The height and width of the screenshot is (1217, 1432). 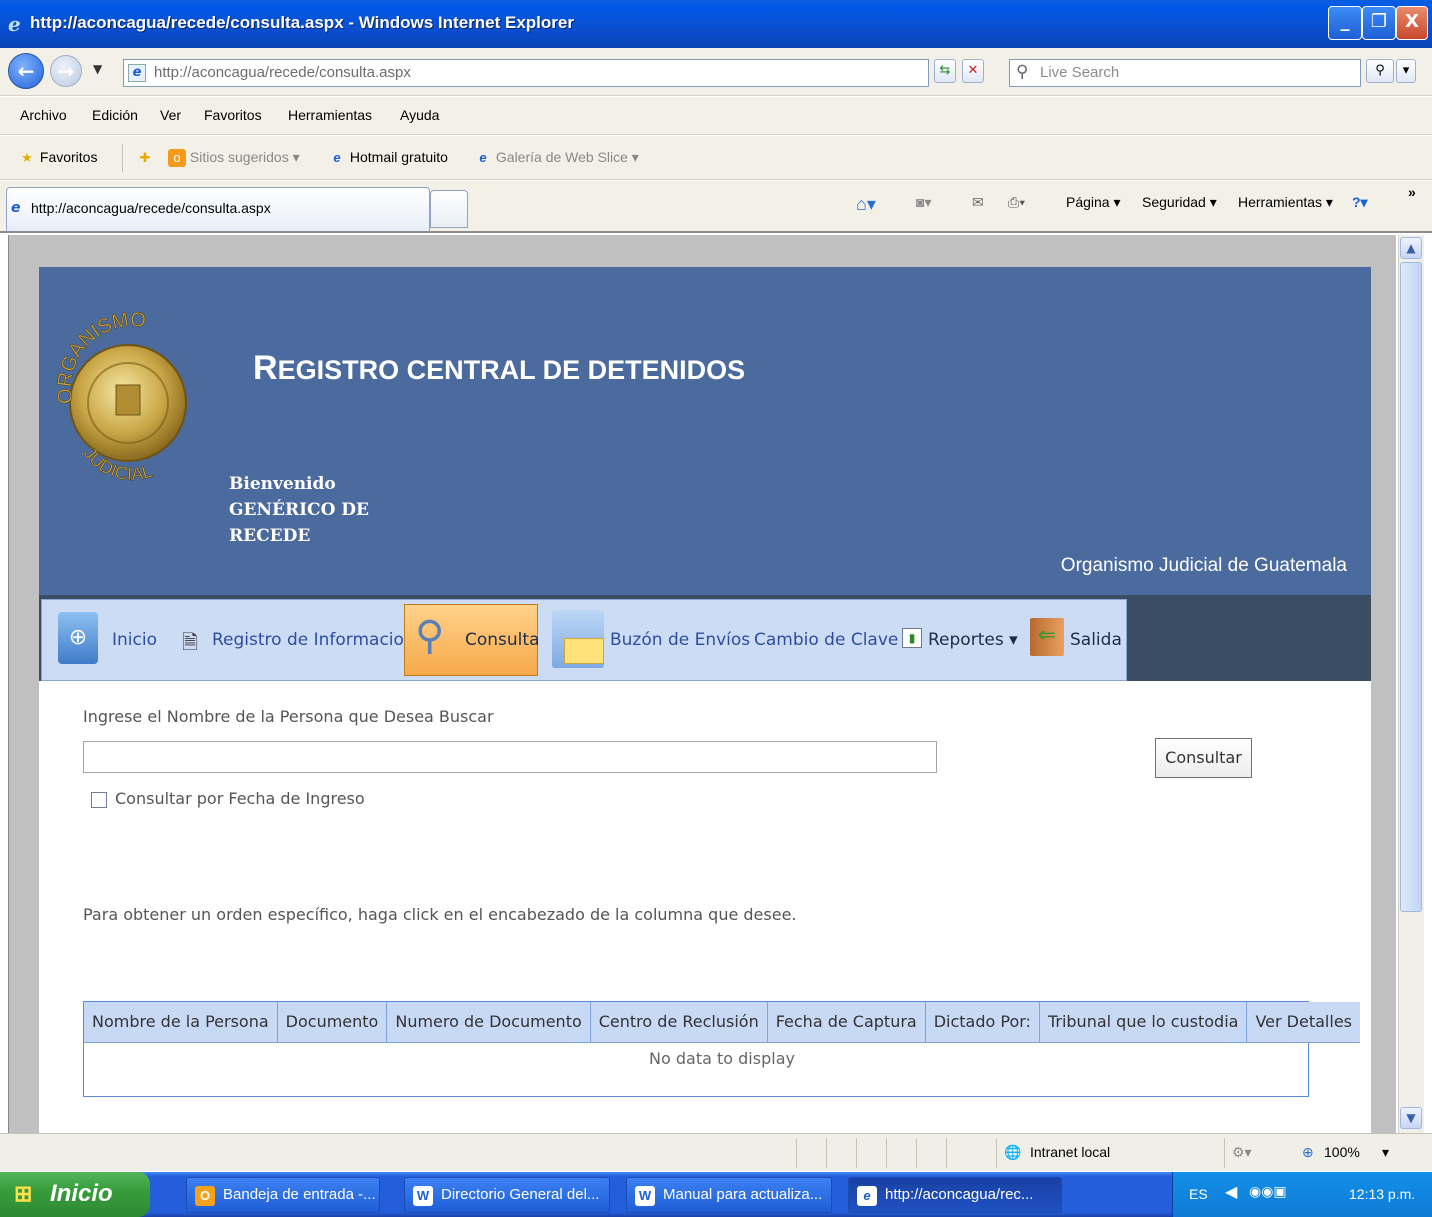 What do you see at coordinates (97, 69) in the screenshot?
I see `history-dropdown-icon: ▼` at bounding box center [97, 69].